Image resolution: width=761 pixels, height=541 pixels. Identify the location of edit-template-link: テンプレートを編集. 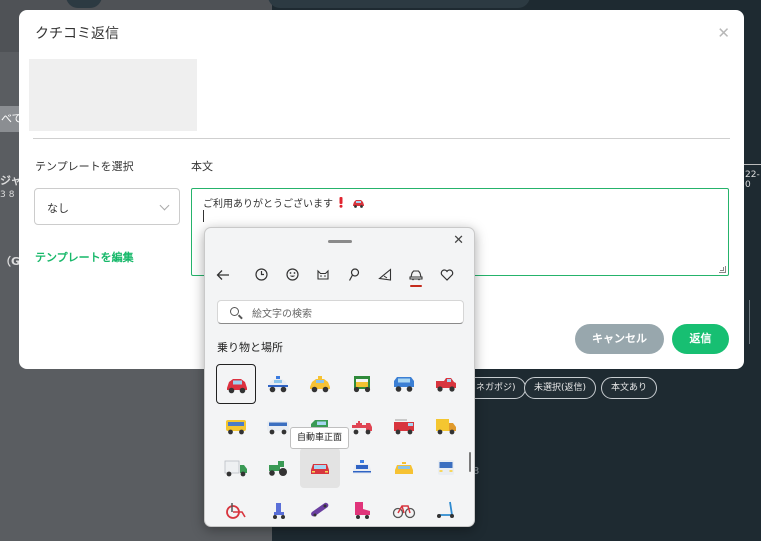
(84, 257).